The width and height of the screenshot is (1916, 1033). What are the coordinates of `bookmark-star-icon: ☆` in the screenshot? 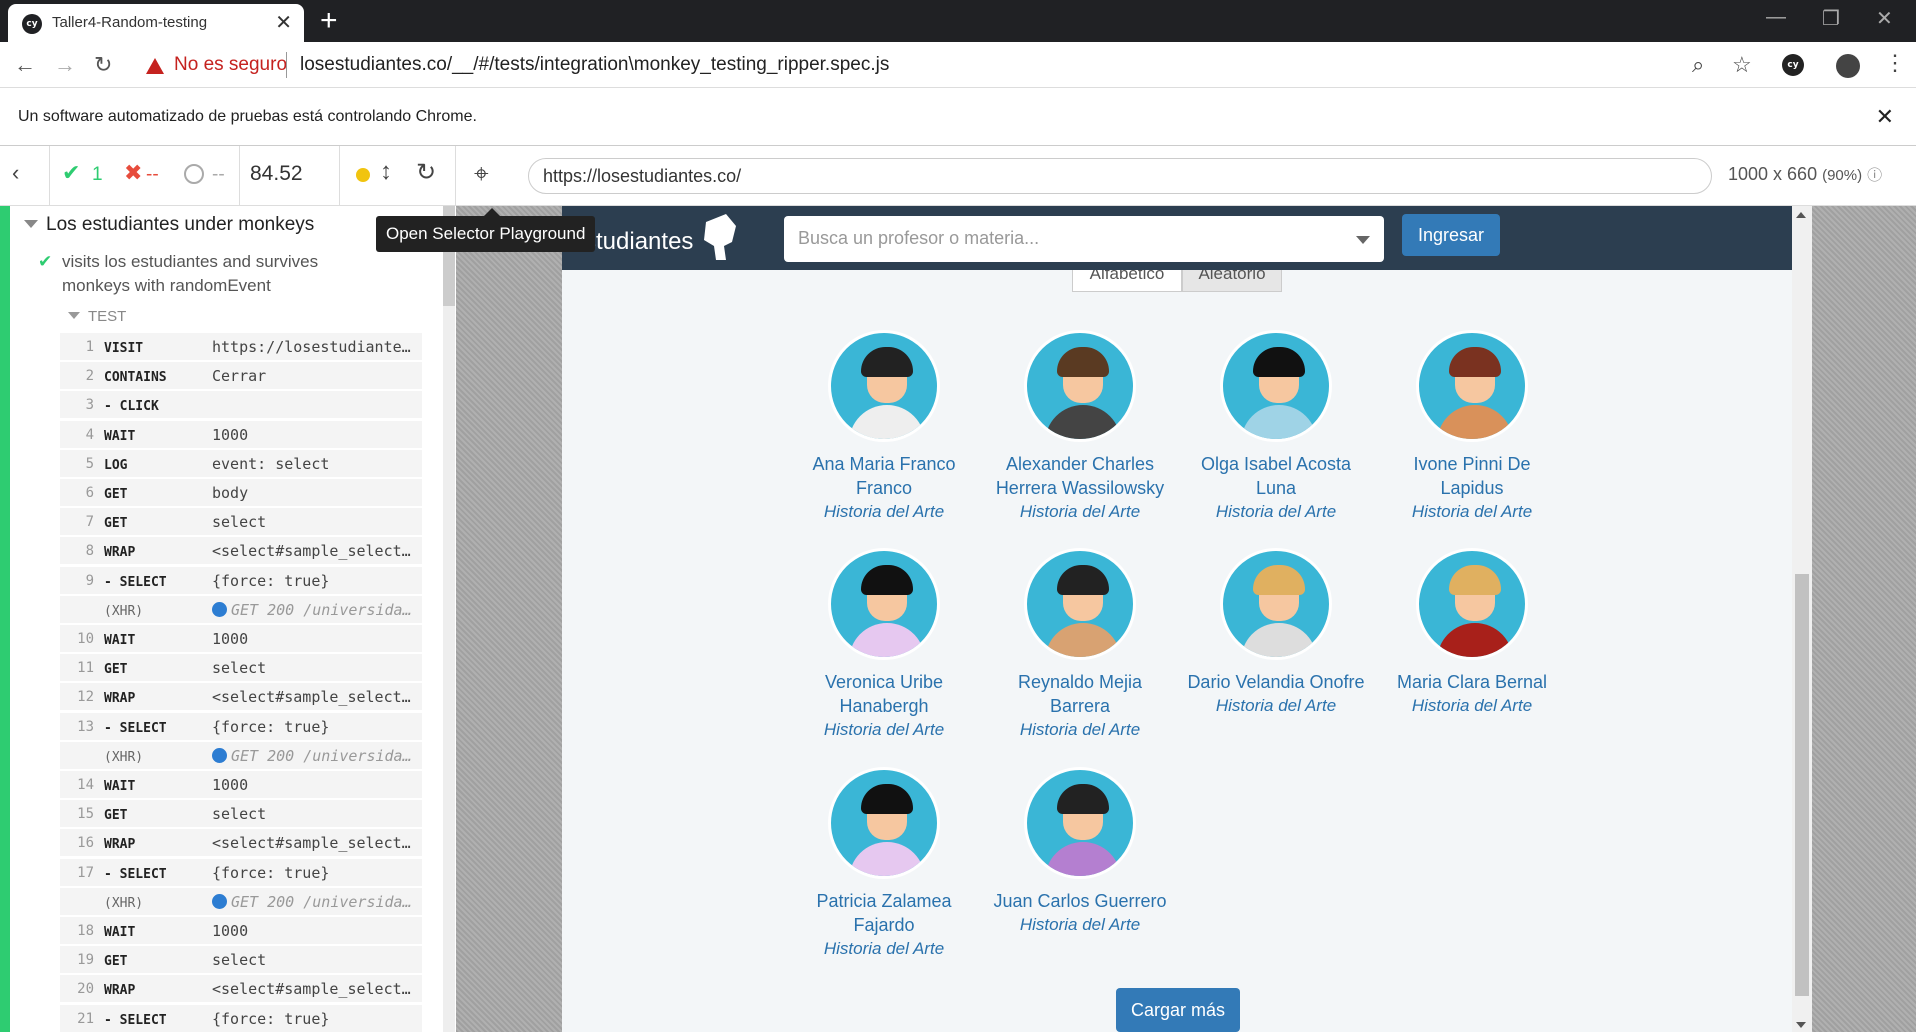 It's located at (1742, 65).